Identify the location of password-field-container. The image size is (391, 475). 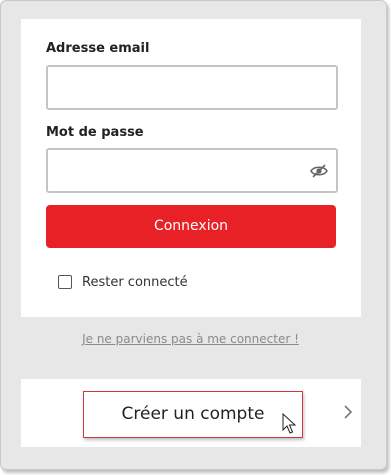
(192, 170).